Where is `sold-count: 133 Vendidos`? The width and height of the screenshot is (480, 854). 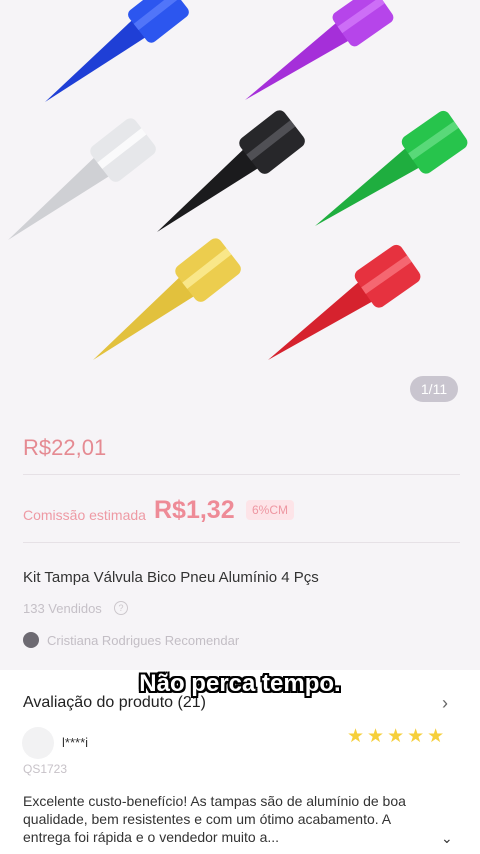 sold-count: 133 Vendidos is located at coordinates (62, 608).